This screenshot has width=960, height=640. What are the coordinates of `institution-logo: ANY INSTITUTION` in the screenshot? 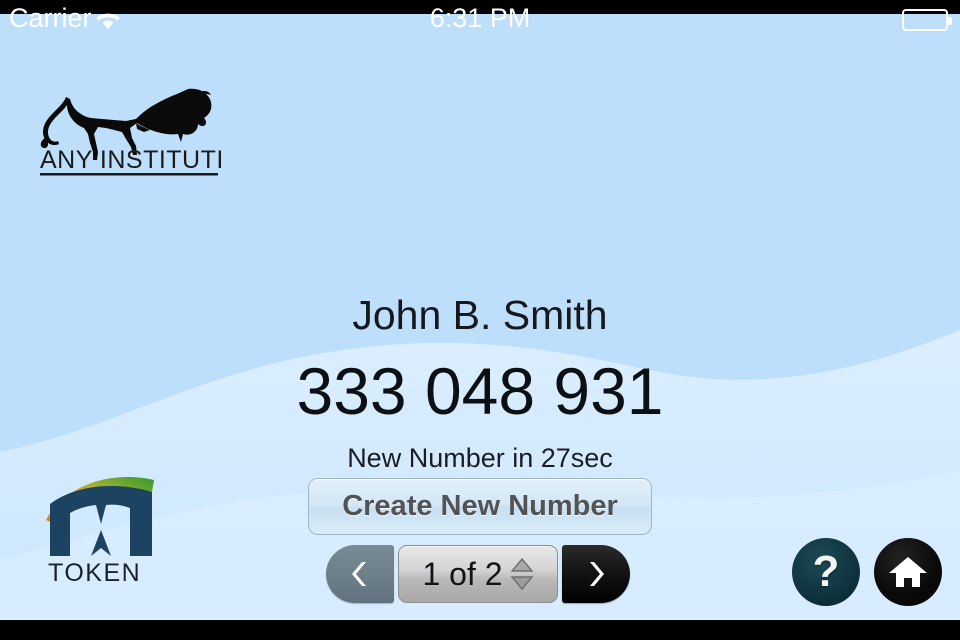 It's located at (131, 128).